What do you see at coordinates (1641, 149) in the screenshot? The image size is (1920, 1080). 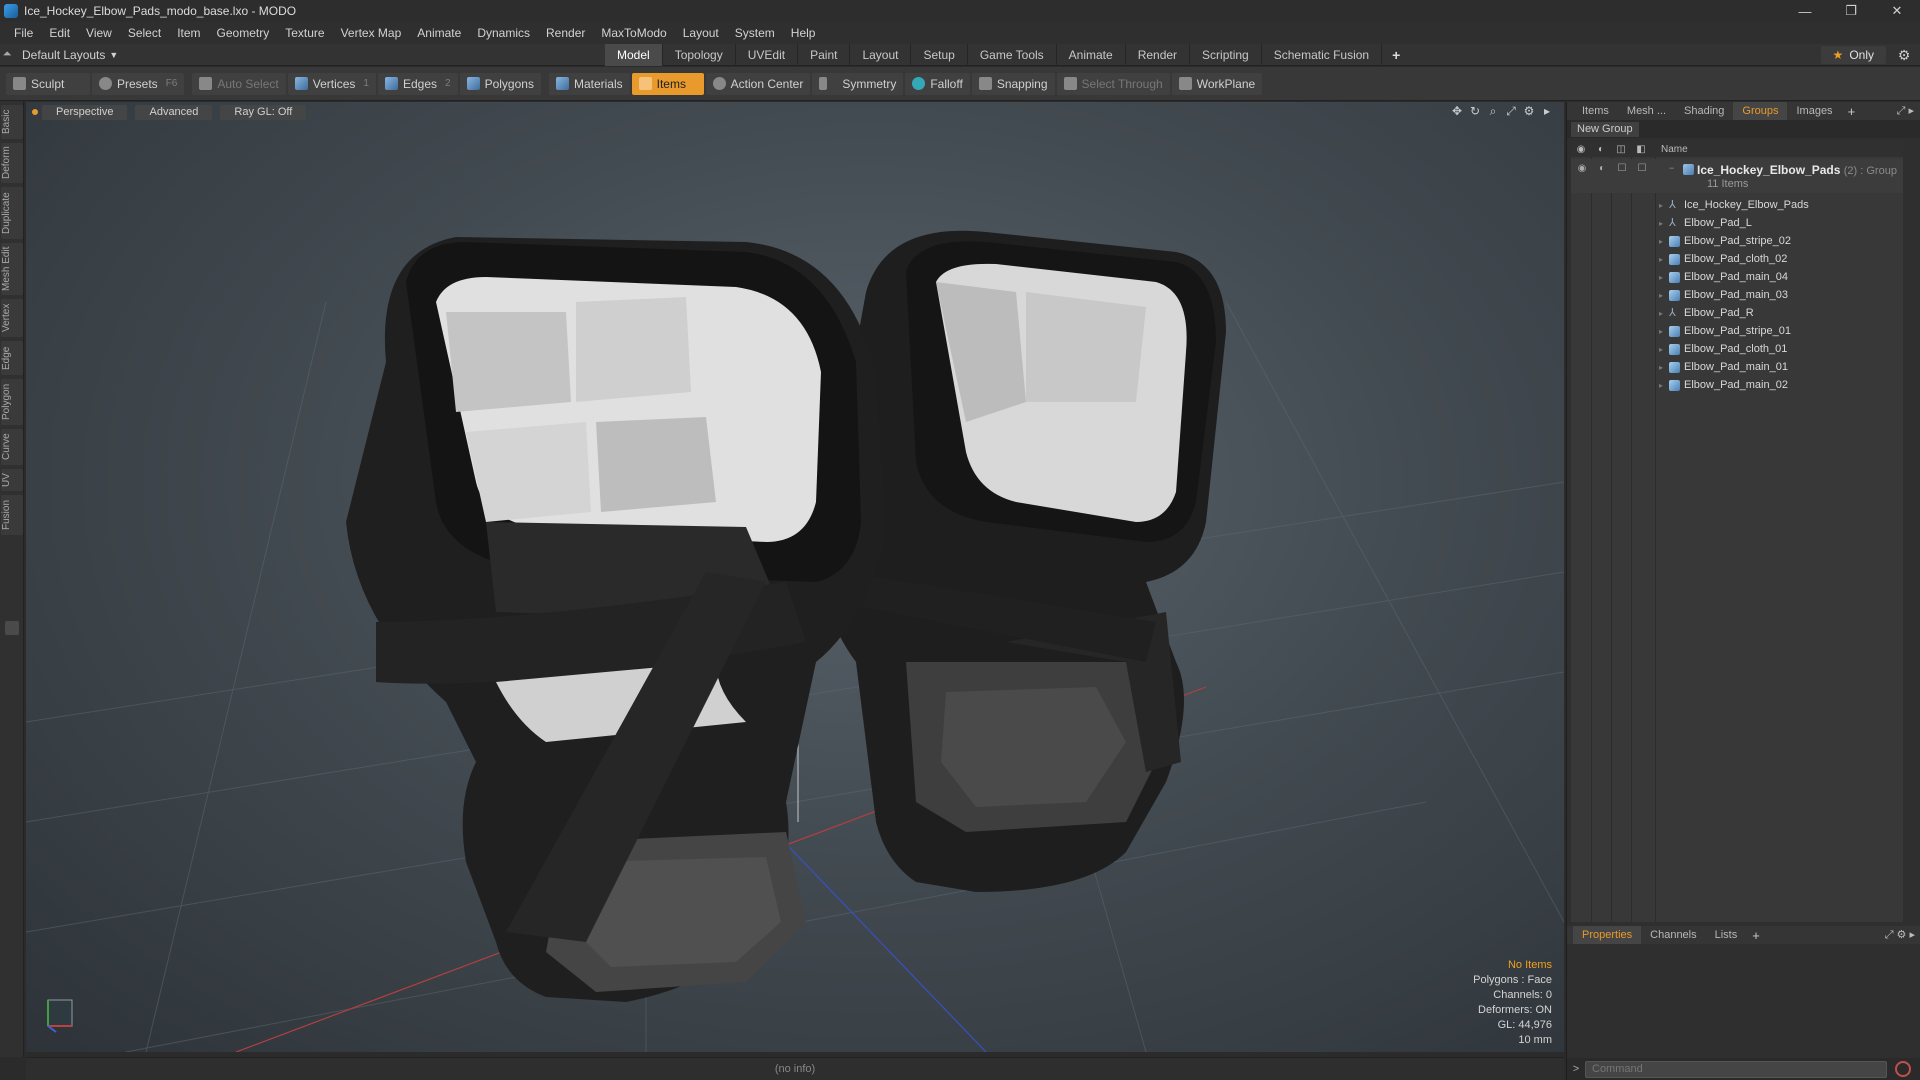 I see `select-column-icon: ◧` at bounding box center [1641, 149].